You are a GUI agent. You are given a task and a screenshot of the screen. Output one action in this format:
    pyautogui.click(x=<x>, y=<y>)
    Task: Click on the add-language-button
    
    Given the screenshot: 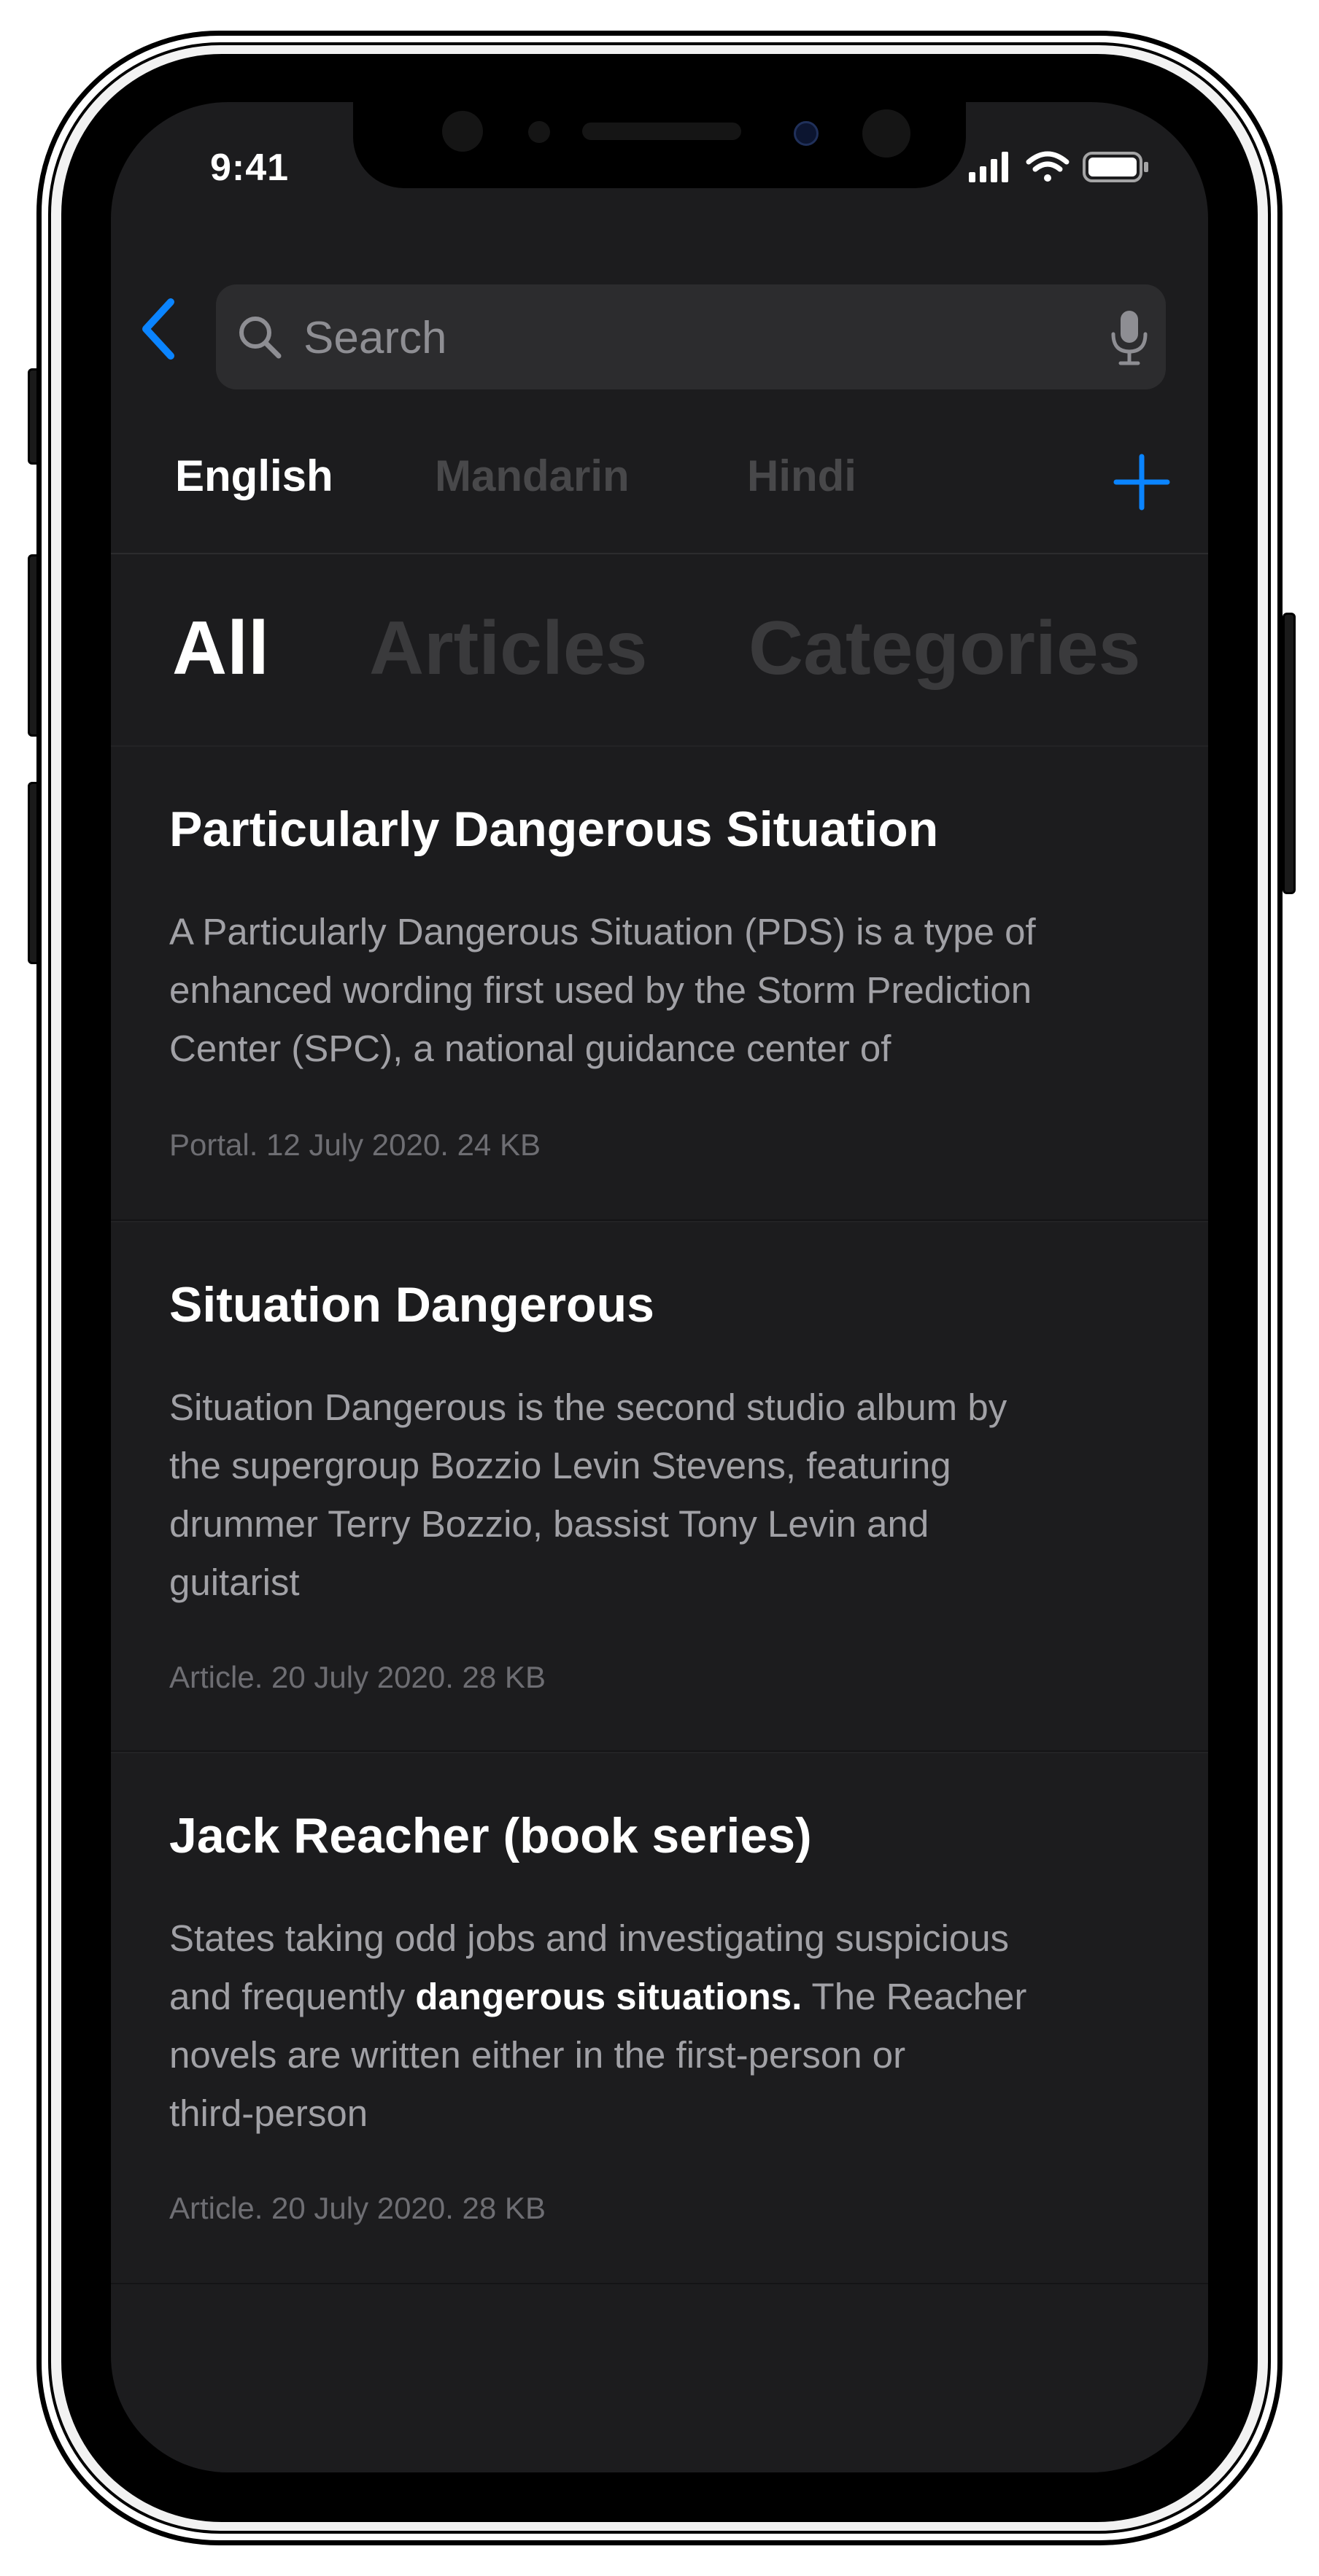 What is the action you would take?
    pyautogui.click(x=1142, y=482)
    